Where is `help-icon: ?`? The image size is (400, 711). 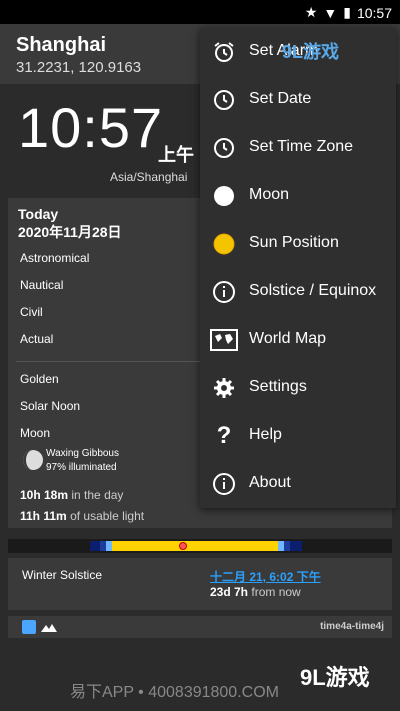
help-icon: ? is located at coordinates (224, 435).